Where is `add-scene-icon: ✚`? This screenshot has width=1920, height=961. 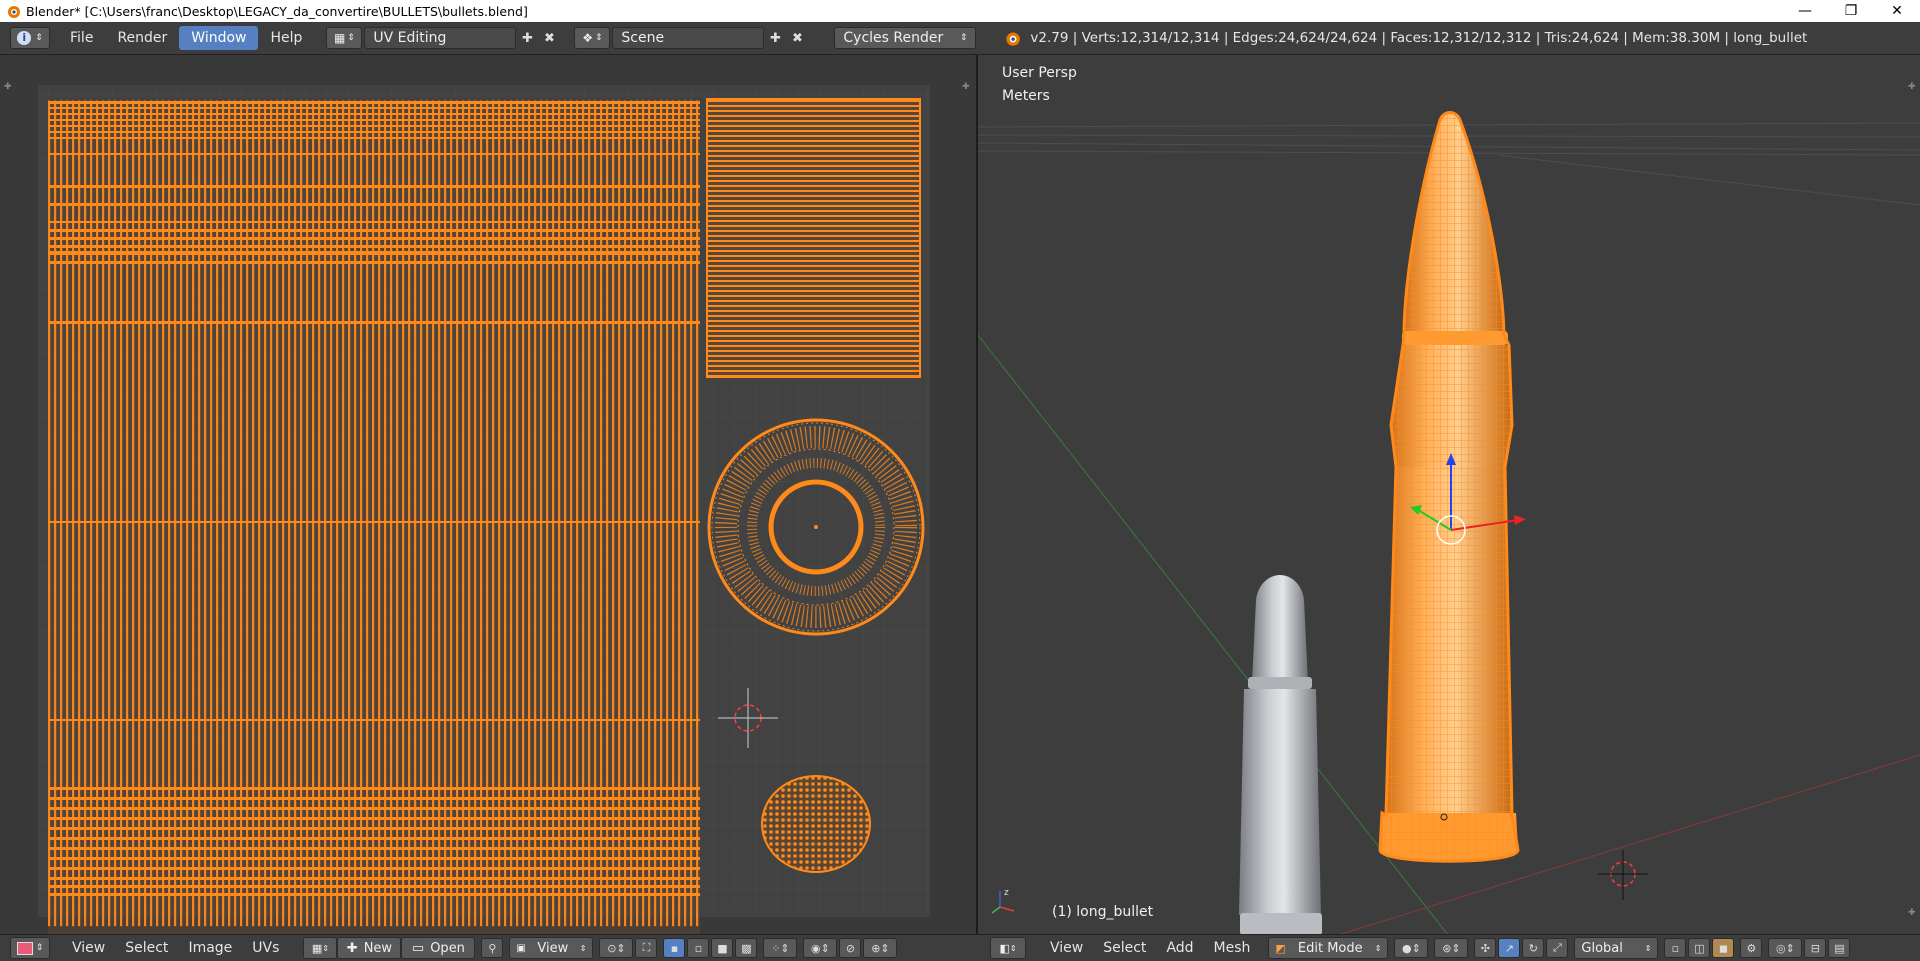
add-scene-icon: ✚ is located at coordinates (775, 38).